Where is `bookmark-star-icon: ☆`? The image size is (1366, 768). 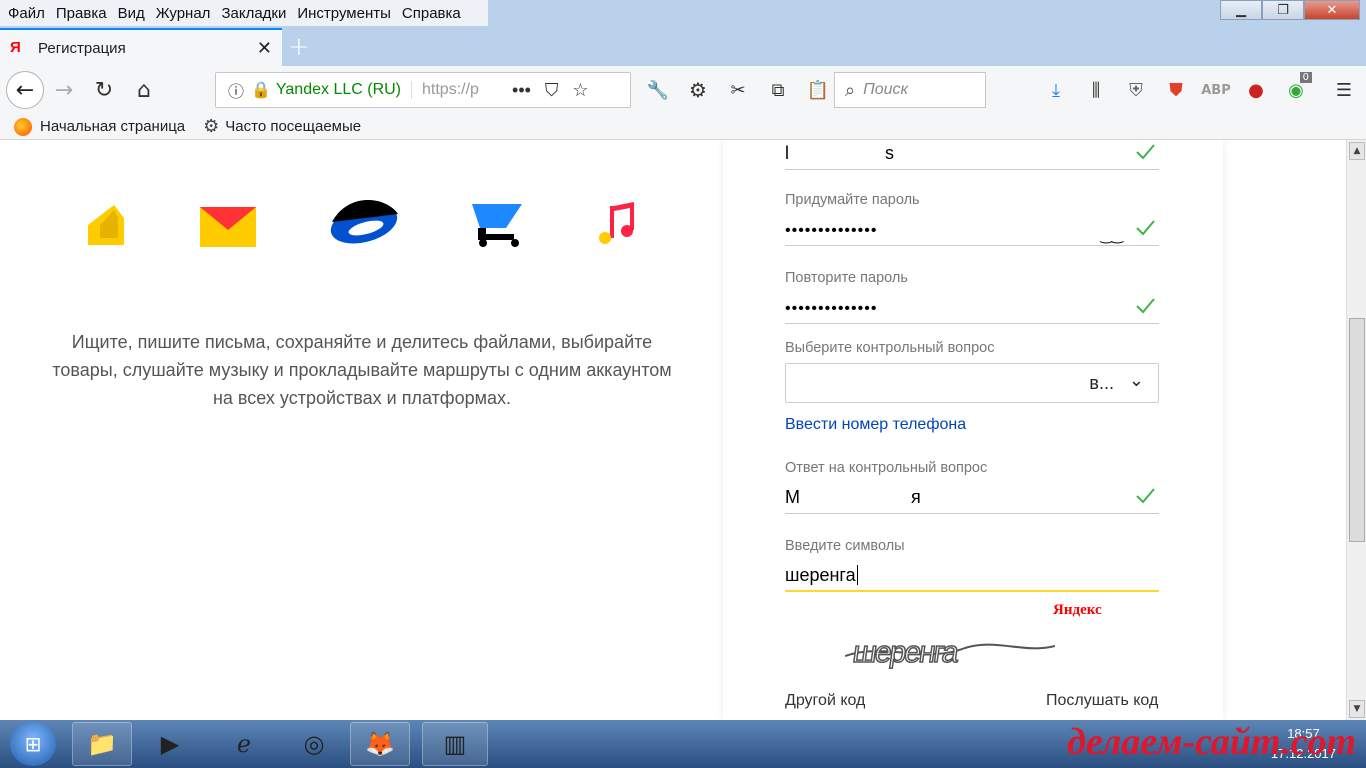 bookmark-star-icon: ☆ is located at coordinates (580, 90).